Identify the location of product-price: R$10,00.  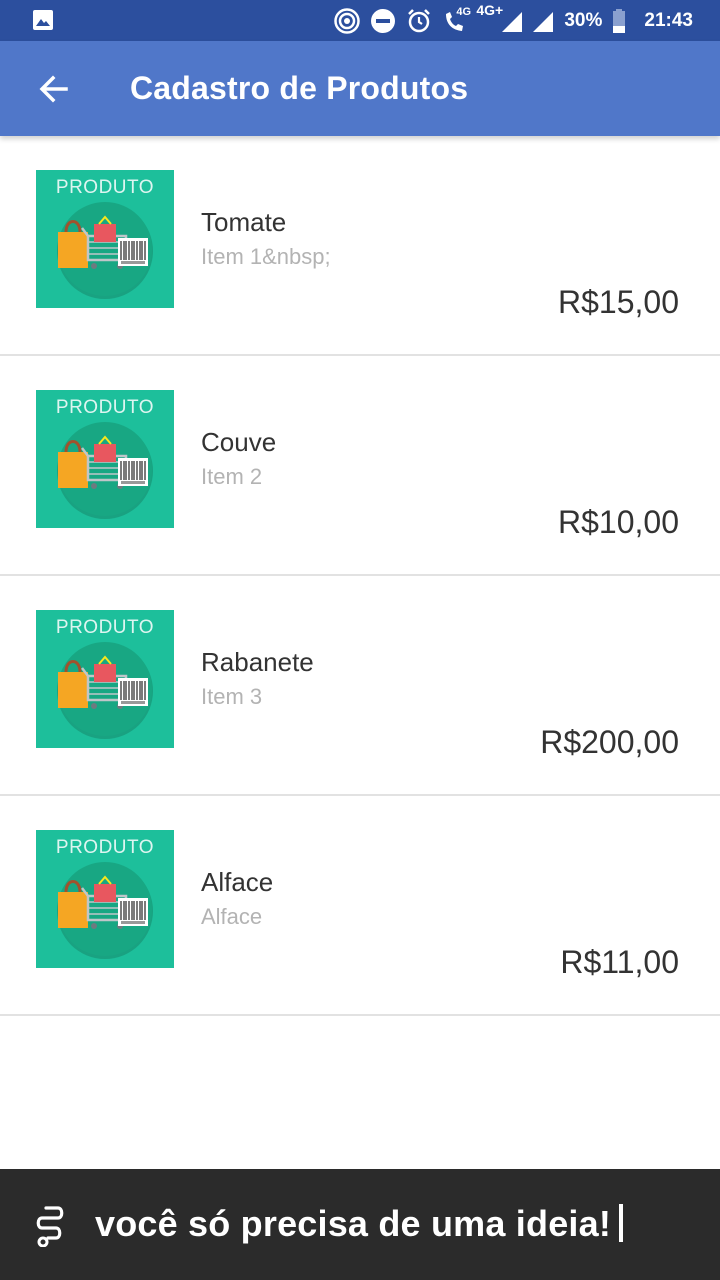
(618, 522).